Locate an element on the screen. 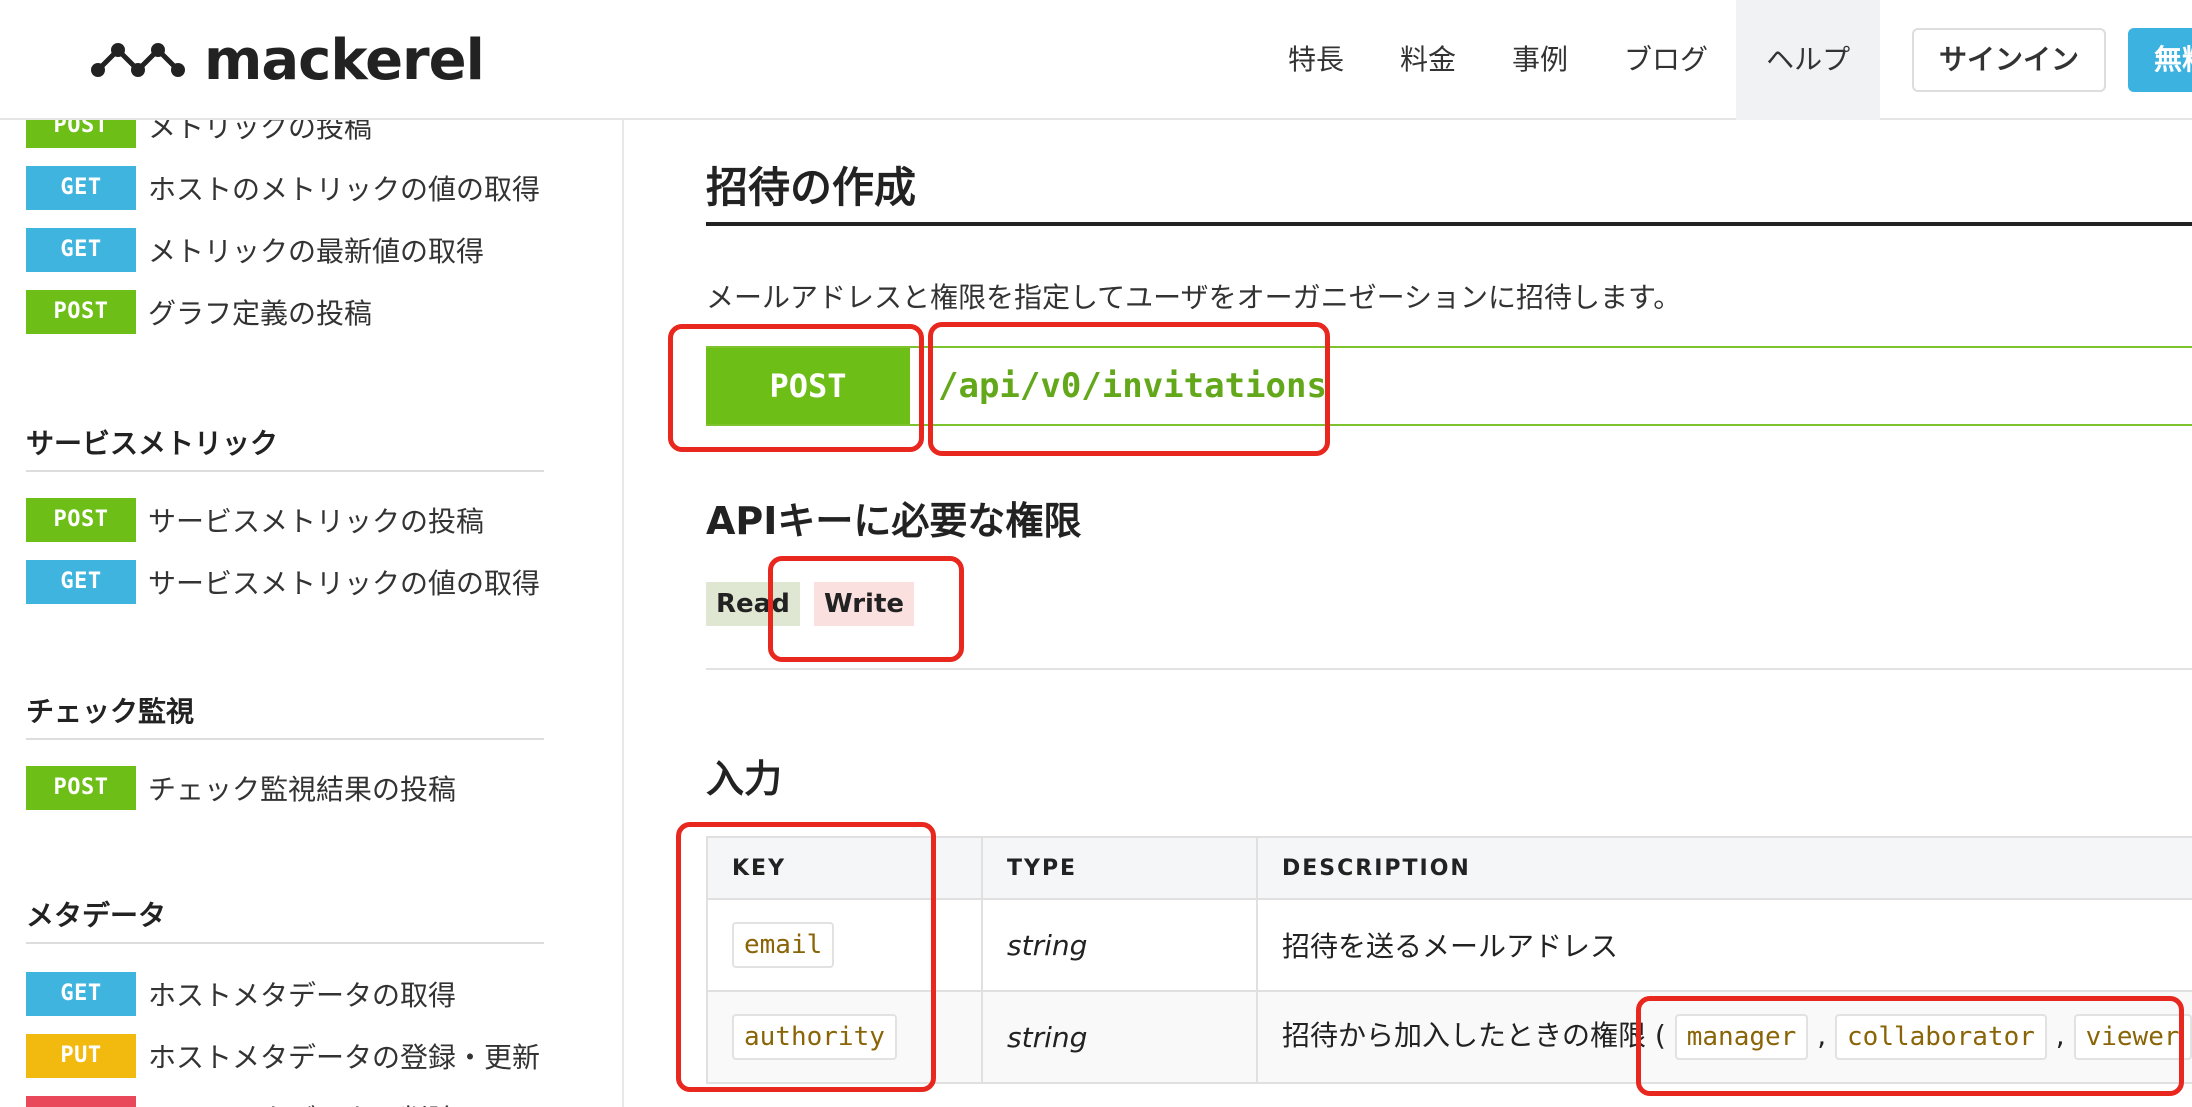  key-cell: email is located at coordinates (844, 945).